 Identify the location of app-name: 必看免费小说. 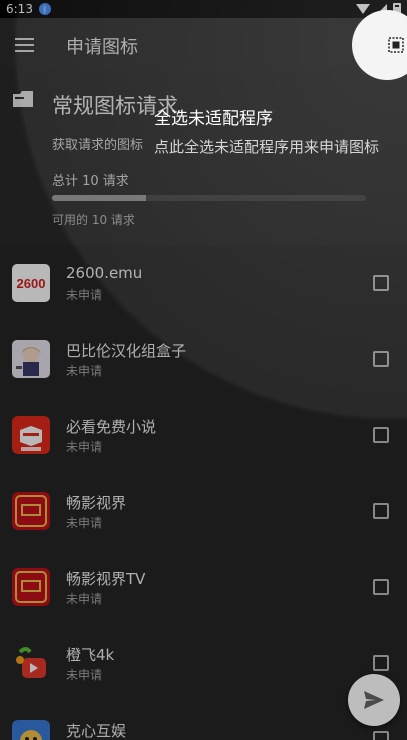
(111, 427).